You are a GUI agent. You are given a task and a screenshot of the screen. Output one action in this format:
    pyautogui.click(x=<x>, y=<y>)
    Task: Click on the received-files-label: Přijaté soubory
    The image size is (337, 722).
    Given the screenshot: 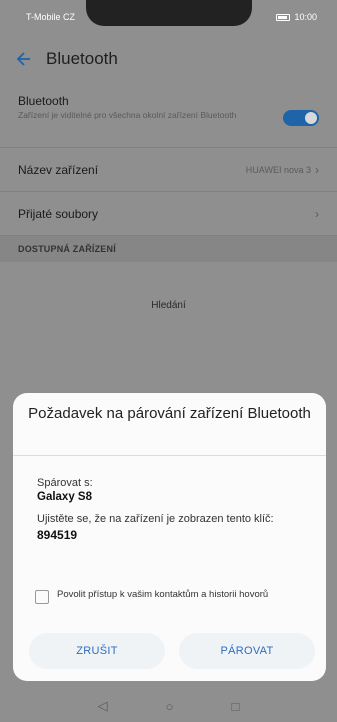 What is the action you would take?
    pyautogui.click(x=58, y=213)
    